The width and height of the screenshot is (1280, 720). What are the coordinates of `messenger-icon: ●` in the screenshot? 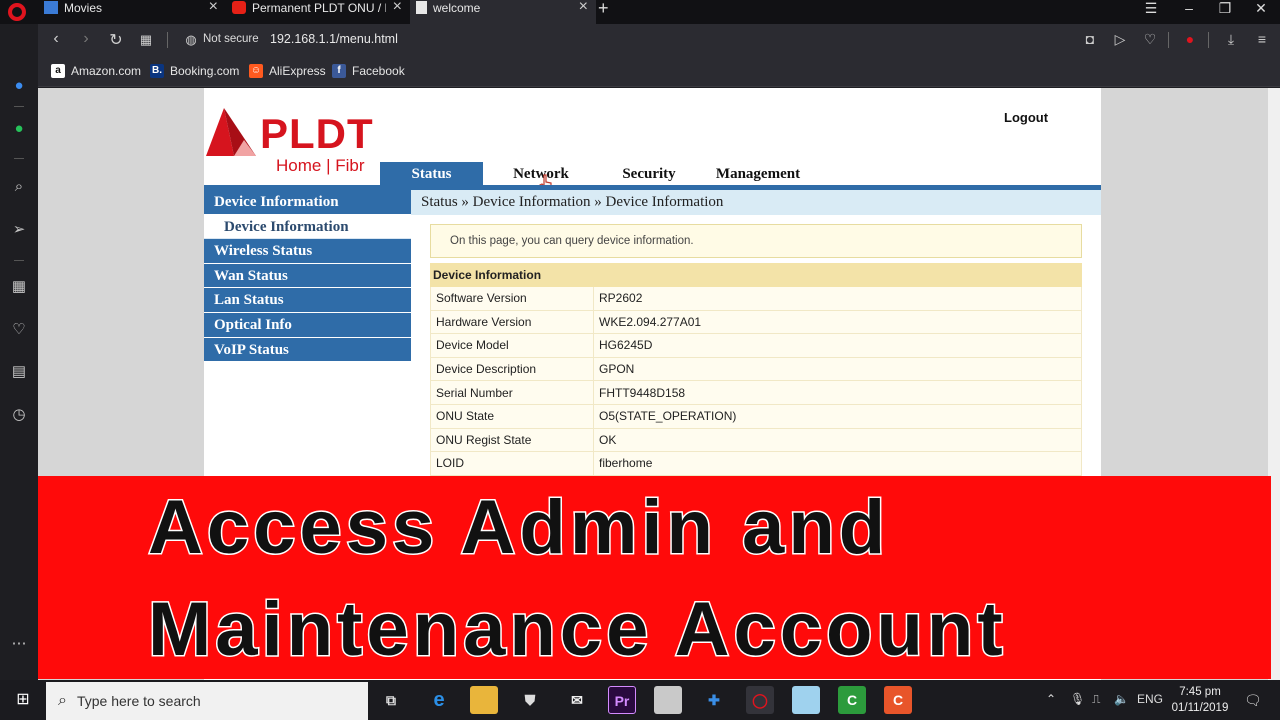 It's located at (19, 86).